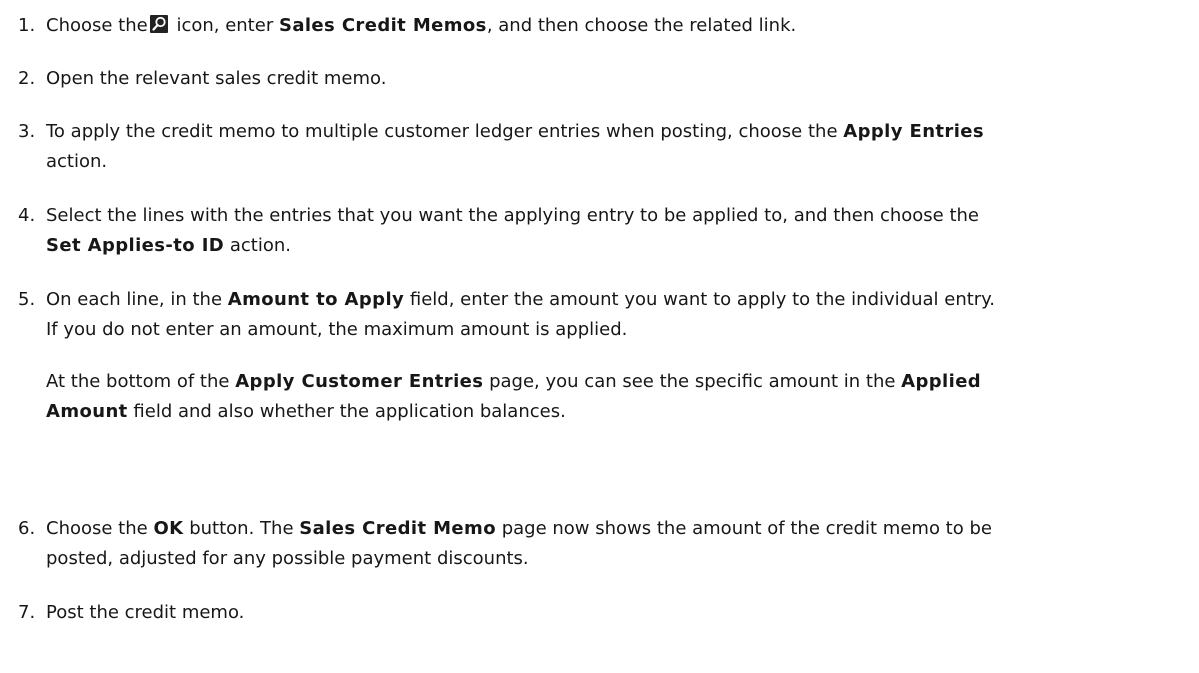  I want to click on search-icon, so click(158, 24).